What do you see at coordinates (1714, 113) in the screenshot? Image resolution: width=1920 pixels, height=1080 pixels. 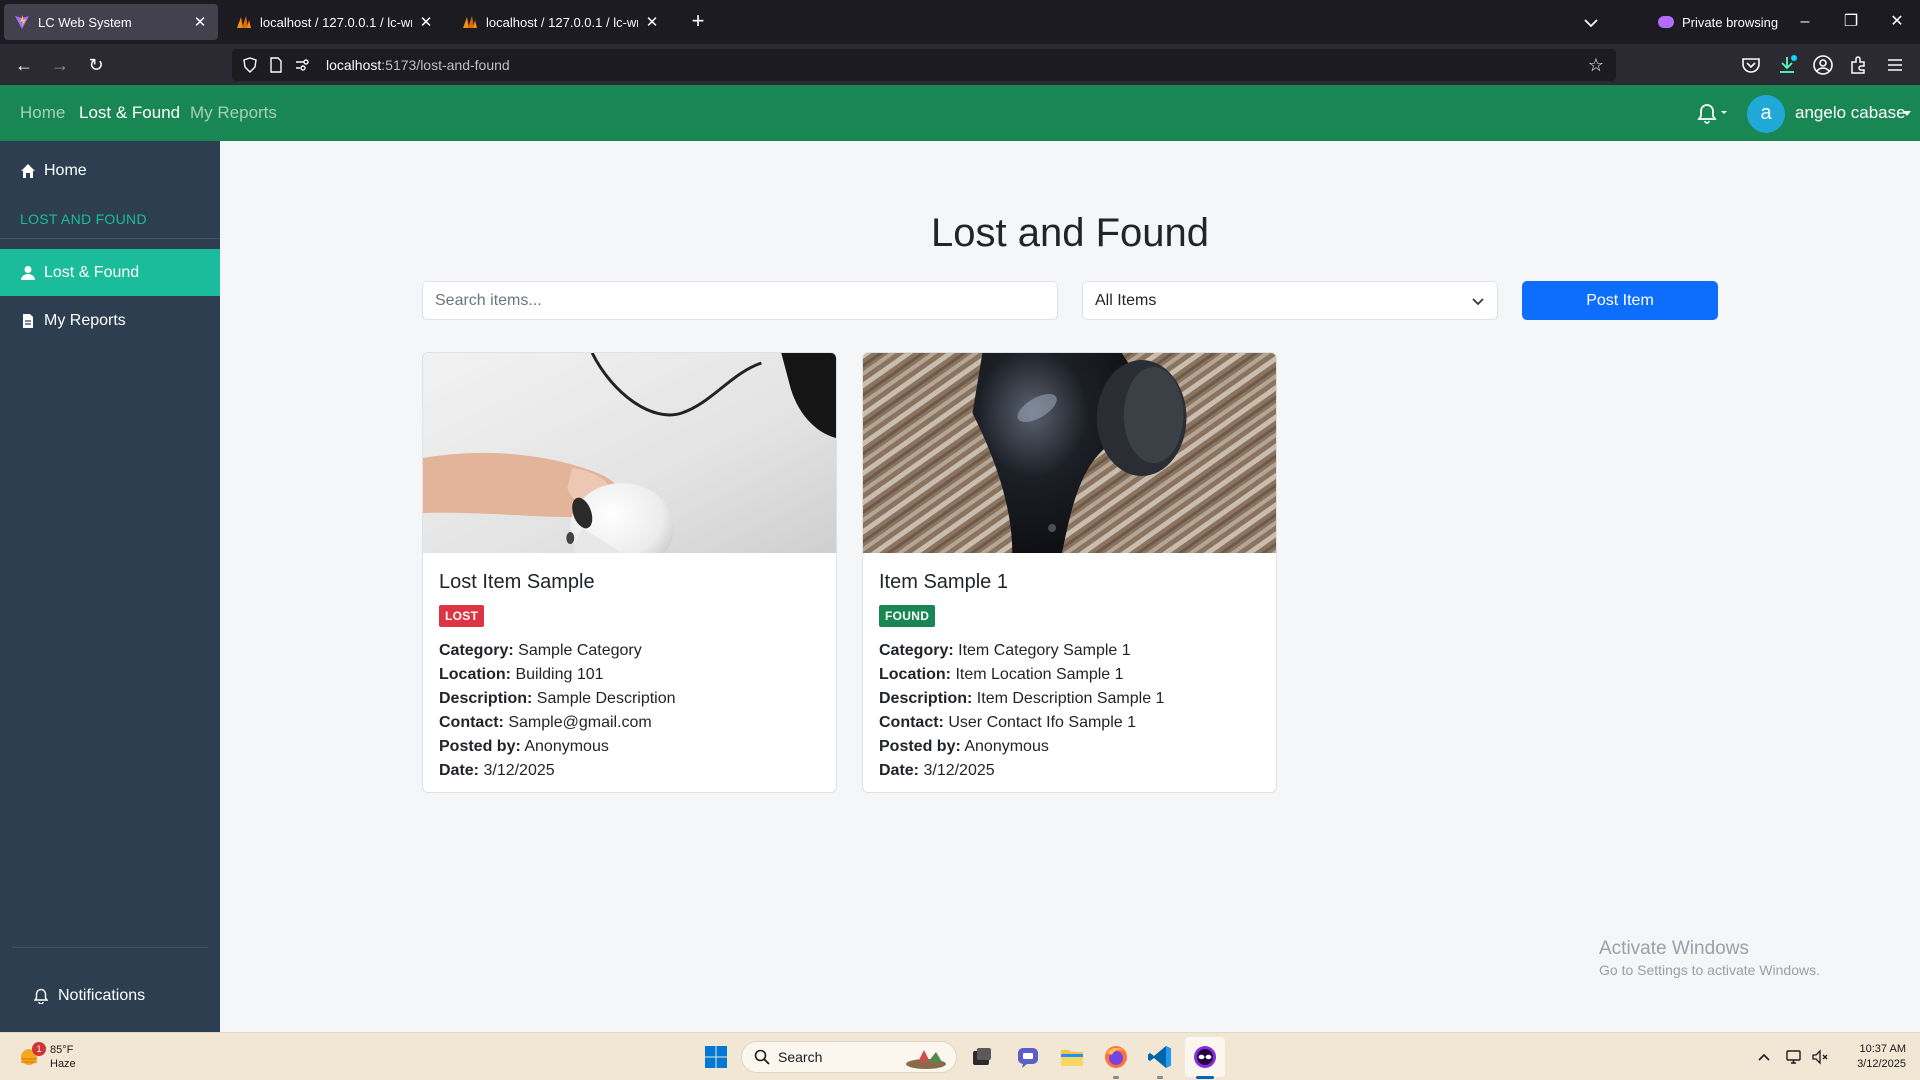 I see `notification-bell-icon` at bounding box center [1714, 113].